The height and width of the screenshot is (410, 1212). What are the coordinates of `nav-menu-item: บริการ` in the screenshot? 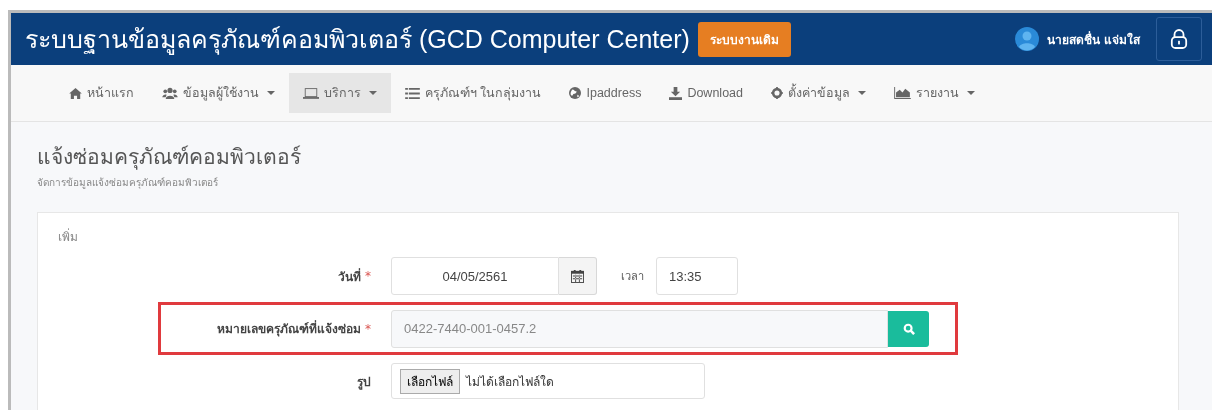 It's located at (340, 93).